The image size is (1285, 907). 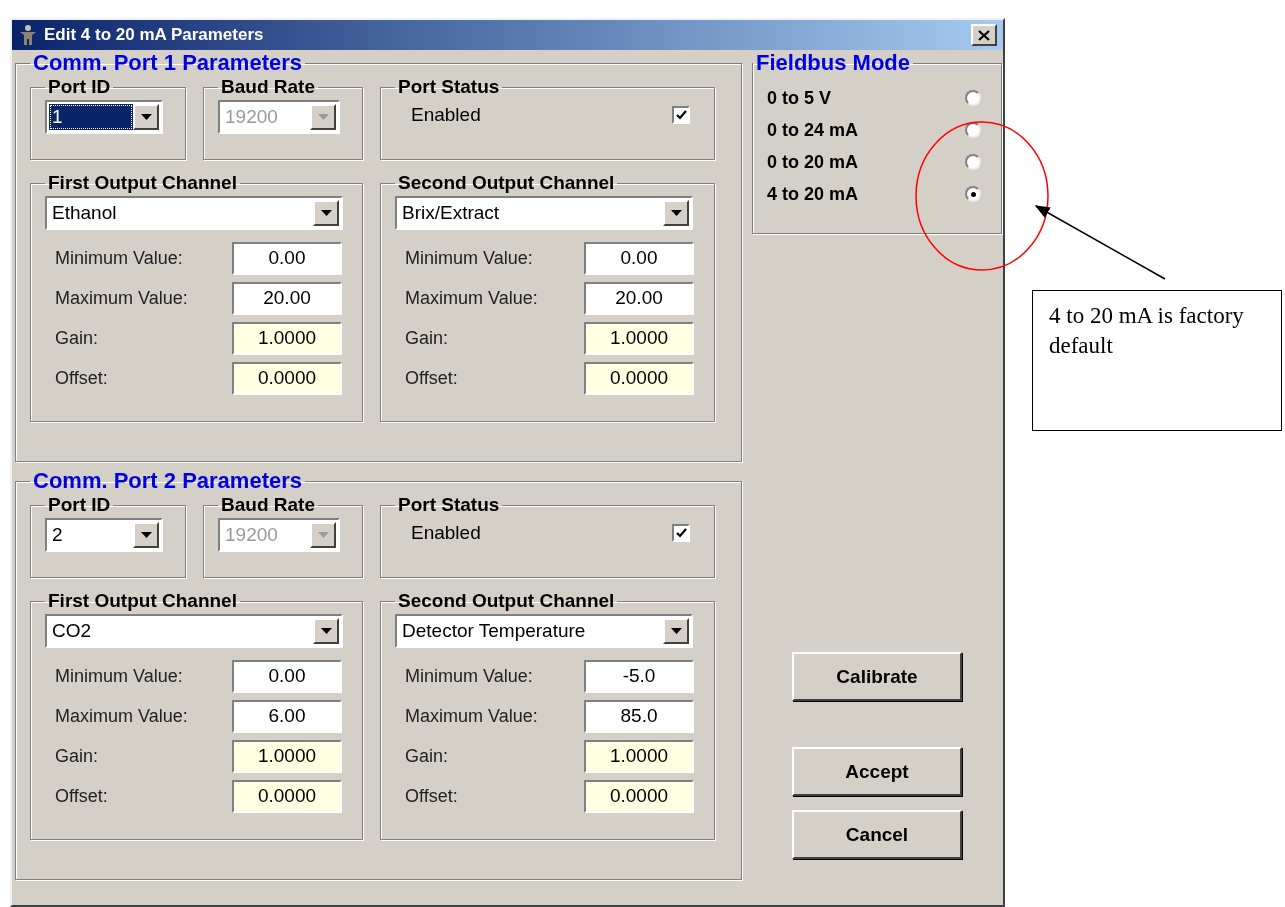 I want to click on dropdown-field: Detector Temperature, so click(x=544, y=631).